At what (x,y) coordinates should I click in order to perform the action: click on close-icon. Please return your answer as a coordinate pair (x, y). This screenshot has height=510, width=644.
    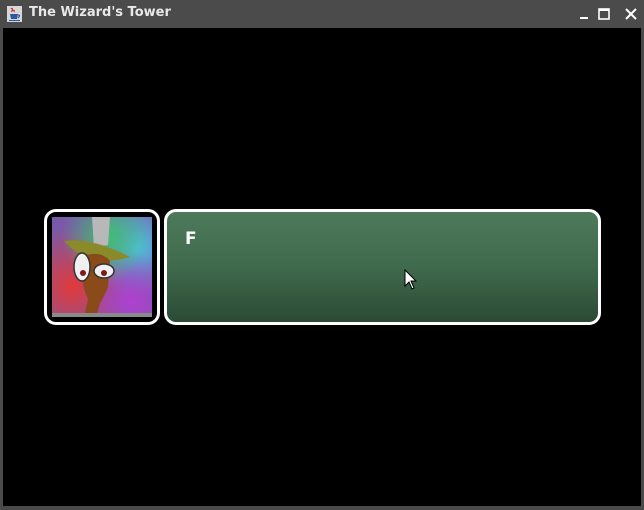
    Looking at the image, I should click on (631, 14).